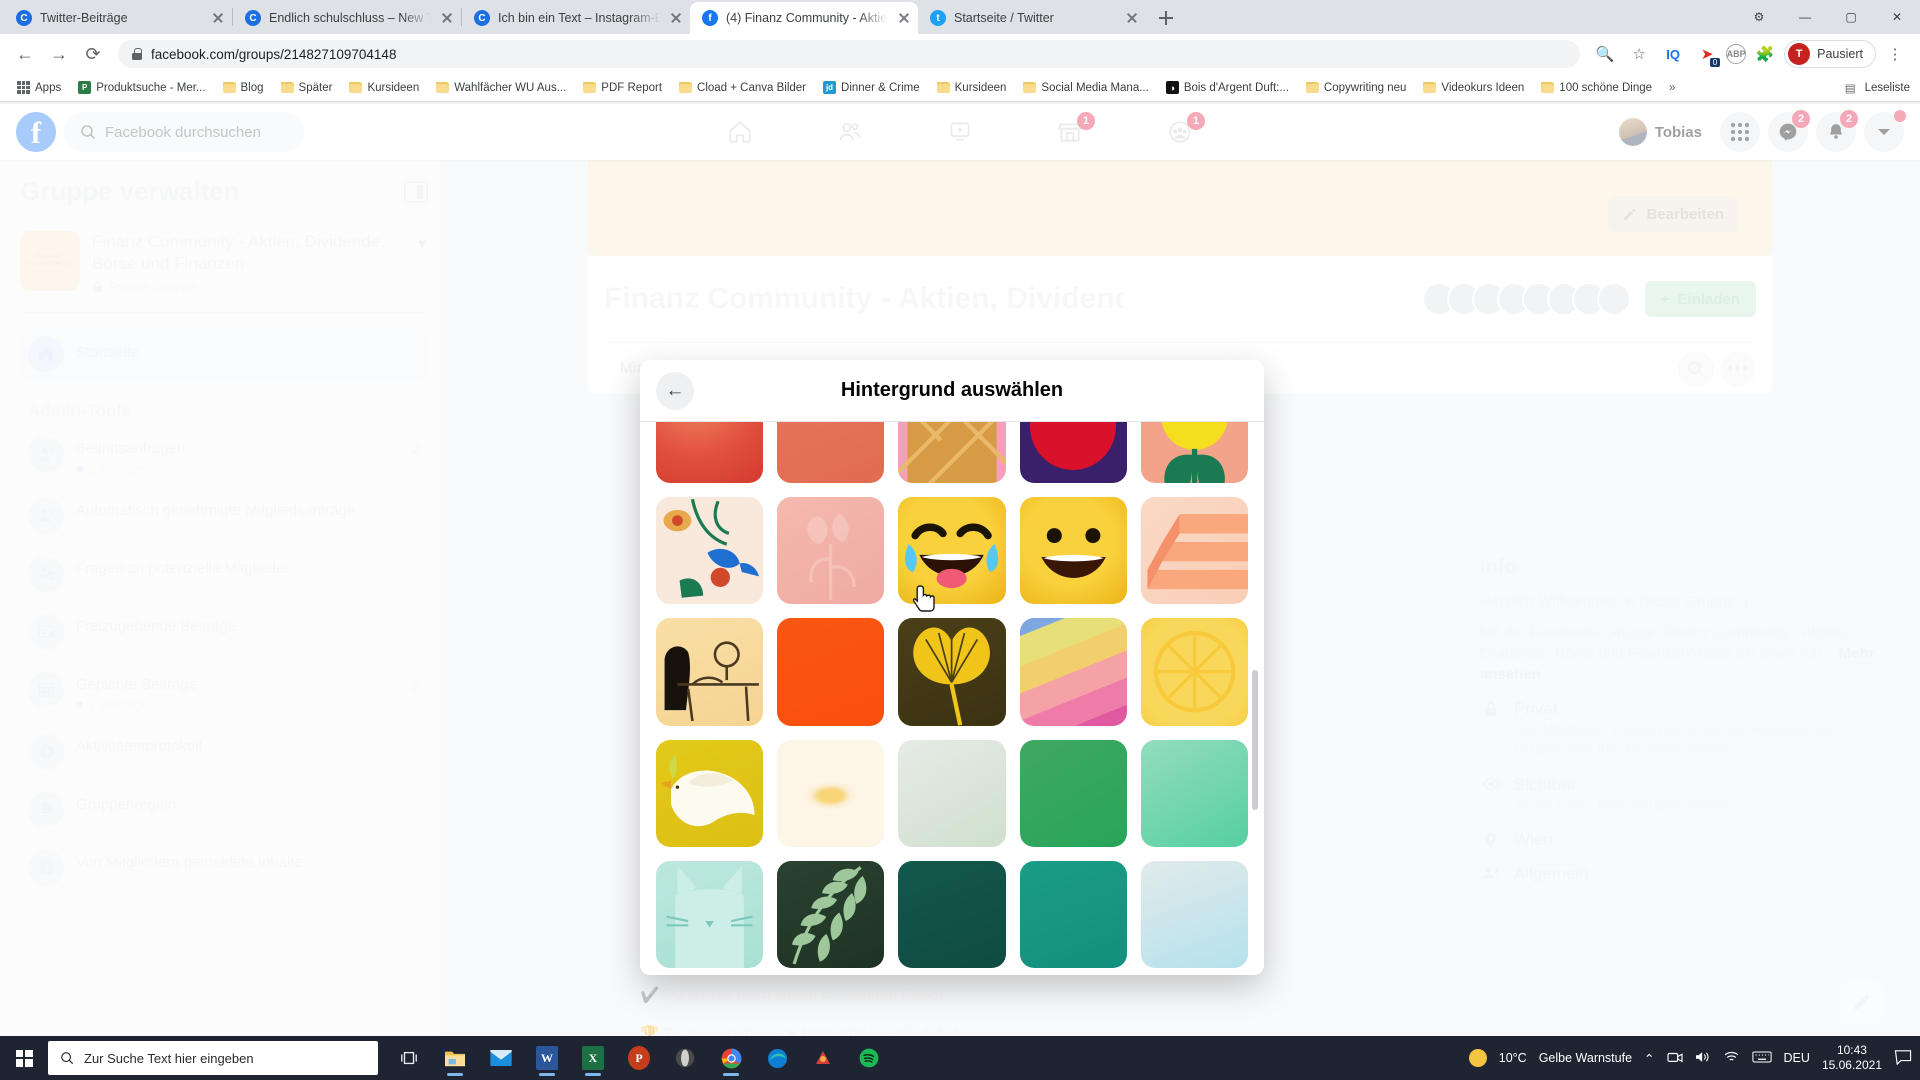  Describe the element at coordinates (25, 54) in the screenshot. I see `back-icon: ←` at that location.